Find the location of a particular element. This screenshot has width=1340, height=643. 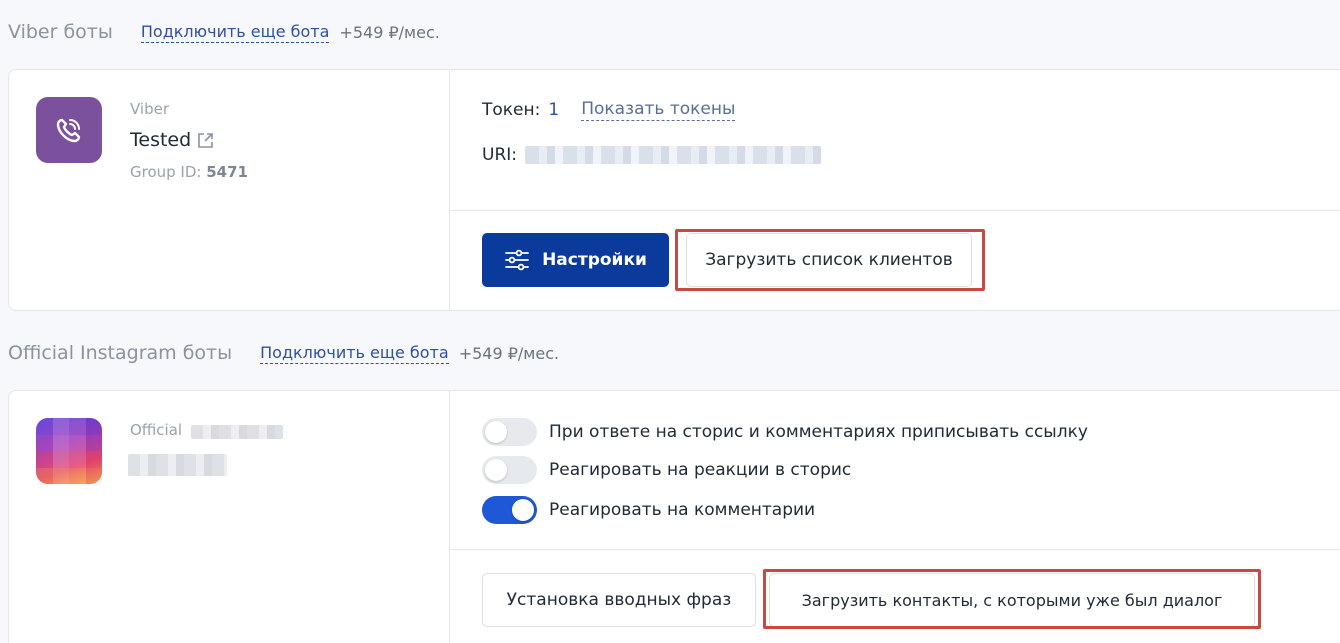

settings-button: Настройки is located at coordinates (575, 260).